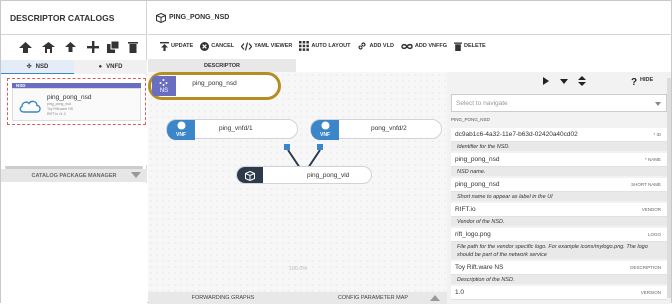 Image resolution: width=672 pixels, height=304 pixels. Describe the element at coordinates (657, 134) in the screenshot. I see `field-id-key: * ID` at that location.